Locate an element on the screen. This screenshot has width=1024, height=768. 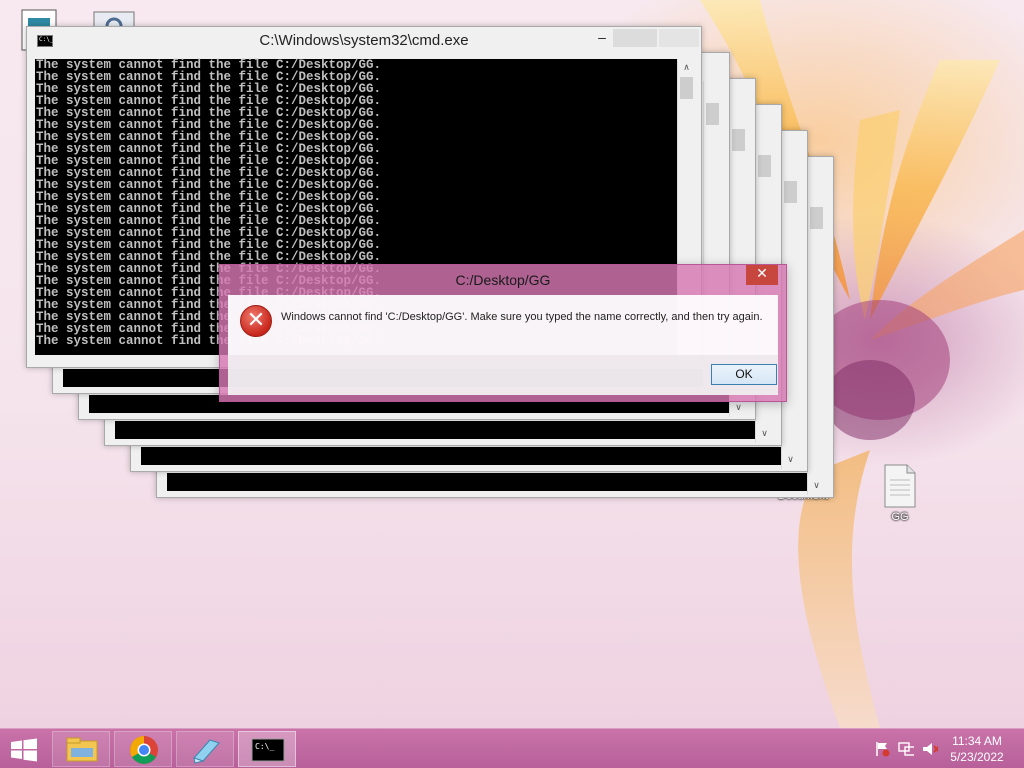
file-explorer-icon is located at coordinates (82, 749).